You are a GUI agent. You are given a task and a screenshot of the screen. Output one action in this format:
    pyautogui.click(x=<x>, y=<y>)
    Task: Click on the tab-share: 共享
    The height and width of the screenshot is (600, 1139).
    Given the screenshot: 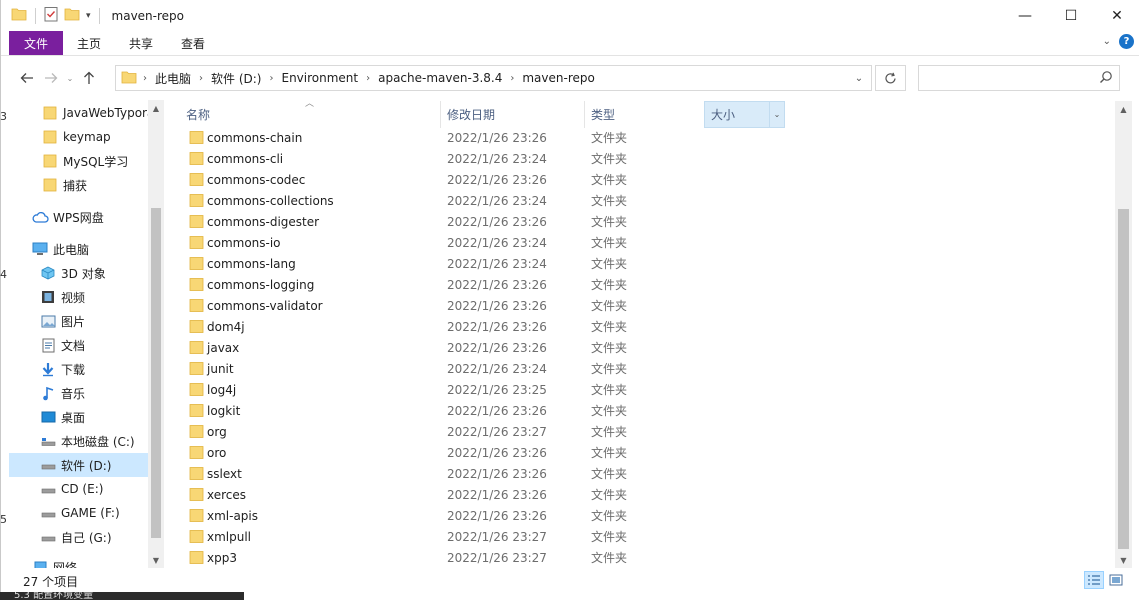 What is the action you would take?
    pyautogui.click(x=141, y=43)
    